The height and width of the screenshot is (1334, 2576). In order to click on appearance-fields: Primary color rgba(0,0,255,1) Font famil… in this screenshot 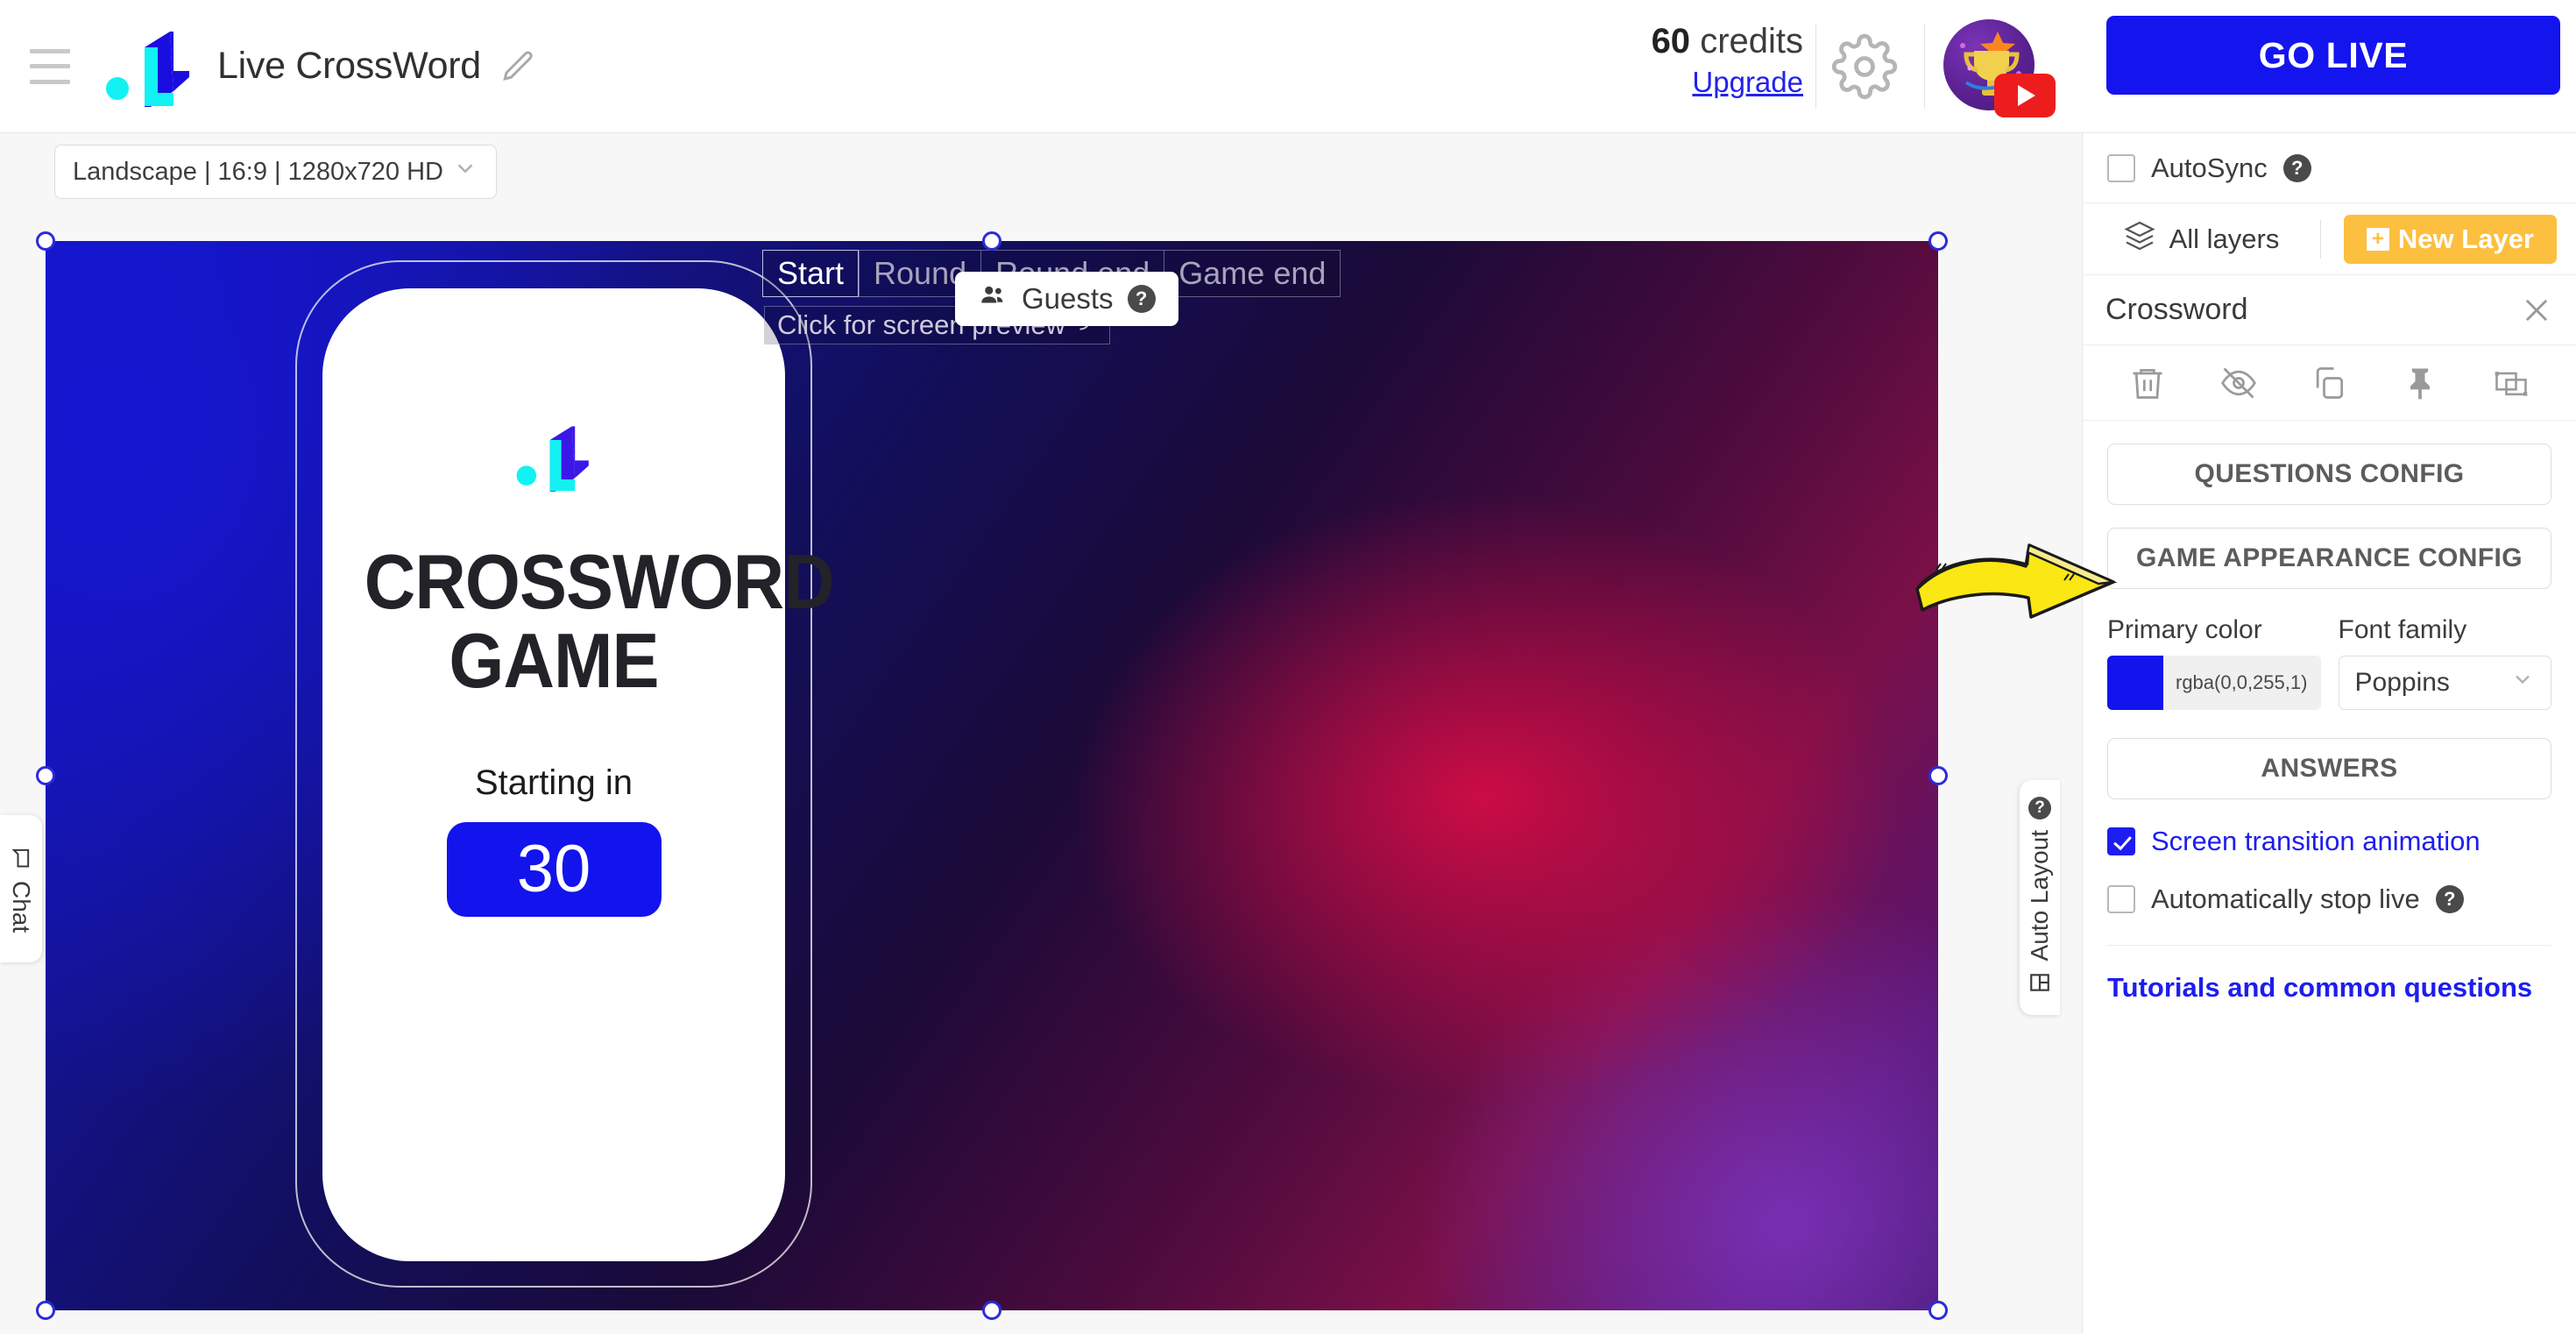, I will do `click(2329, 662)`.